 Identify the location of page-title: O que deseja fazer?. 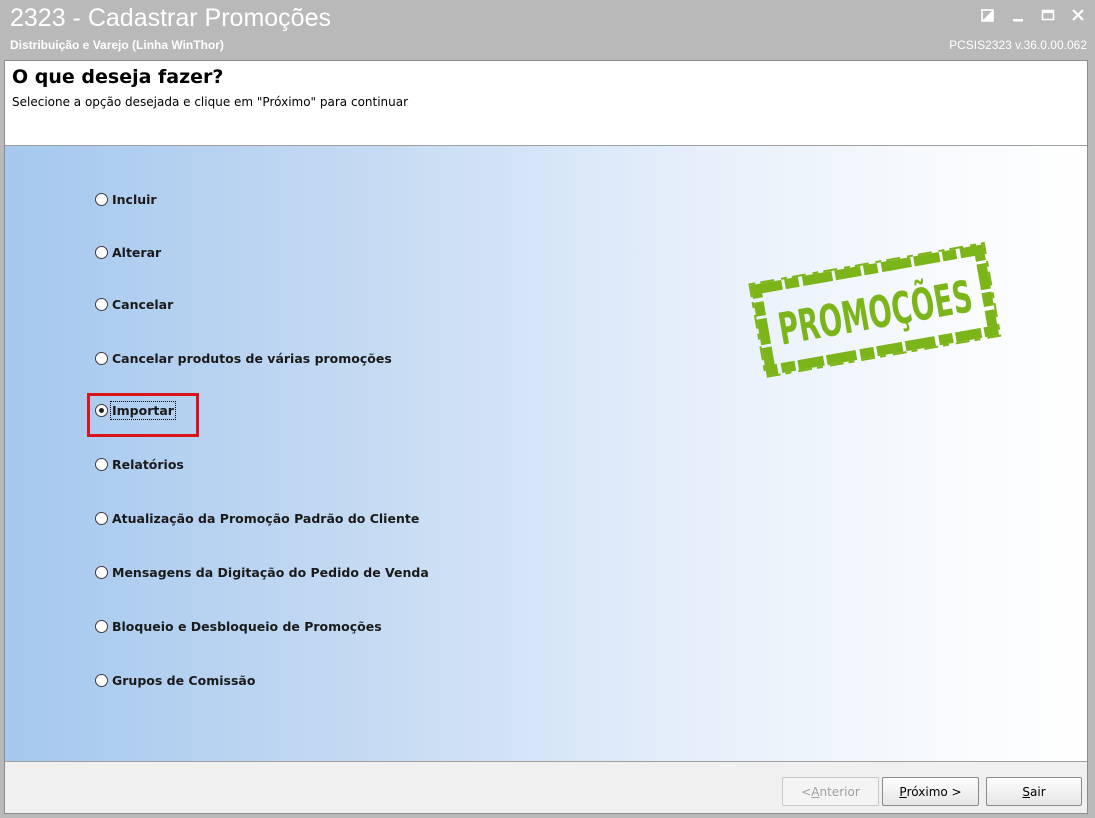
(118, 77).